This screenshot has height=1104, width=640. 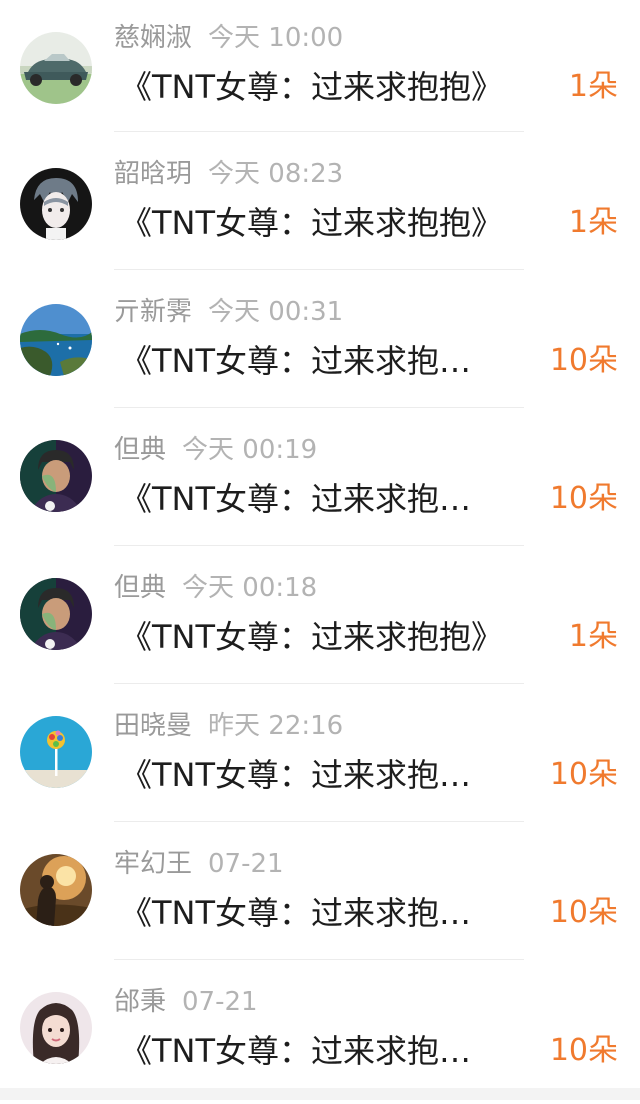 I want to click on sender-name: 亓新霁, so click(x=153, y=312).